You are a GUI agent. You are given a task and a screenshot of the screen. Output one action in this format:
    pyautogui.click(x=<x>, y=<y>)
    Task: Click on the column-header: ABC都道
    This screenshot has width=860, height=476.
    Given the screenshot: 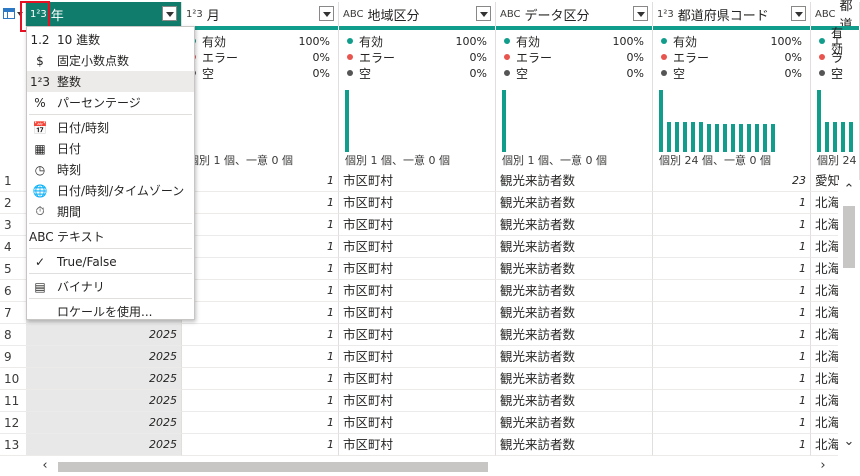 What is the action you would take?
    pyautogui.click(x=835, y=16)
    